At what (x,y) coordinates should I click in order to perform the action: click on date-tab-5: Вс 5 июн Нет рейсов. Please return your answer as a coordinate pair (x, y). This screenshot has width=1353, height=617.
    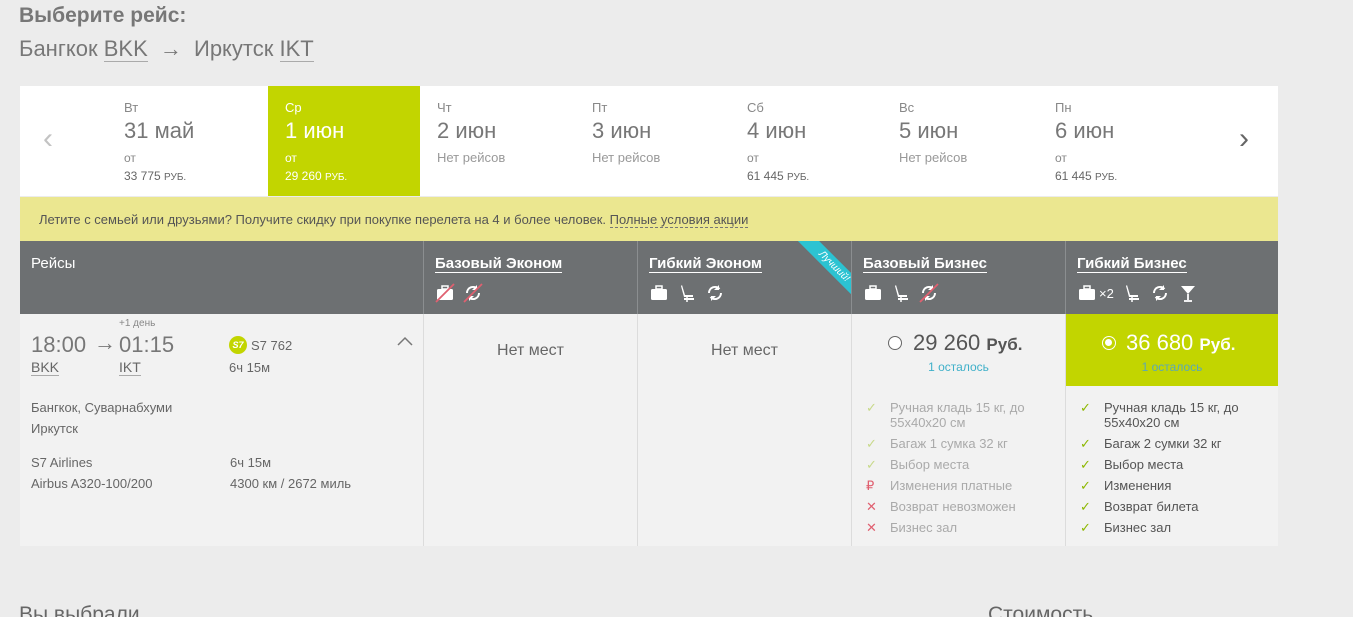
    Looking at the image, I should click on (957, 141).